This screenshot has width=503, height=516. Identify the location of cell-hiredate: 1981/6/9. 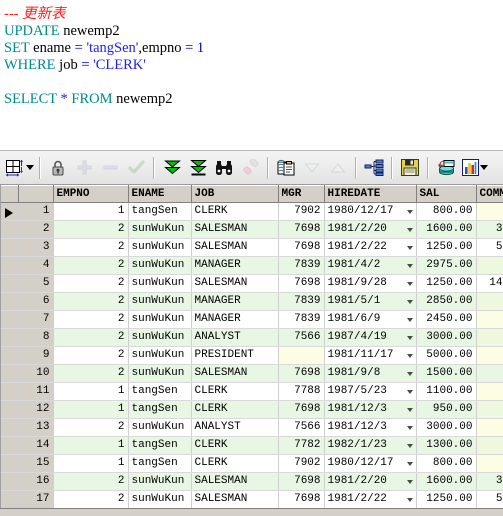
(370, 319).